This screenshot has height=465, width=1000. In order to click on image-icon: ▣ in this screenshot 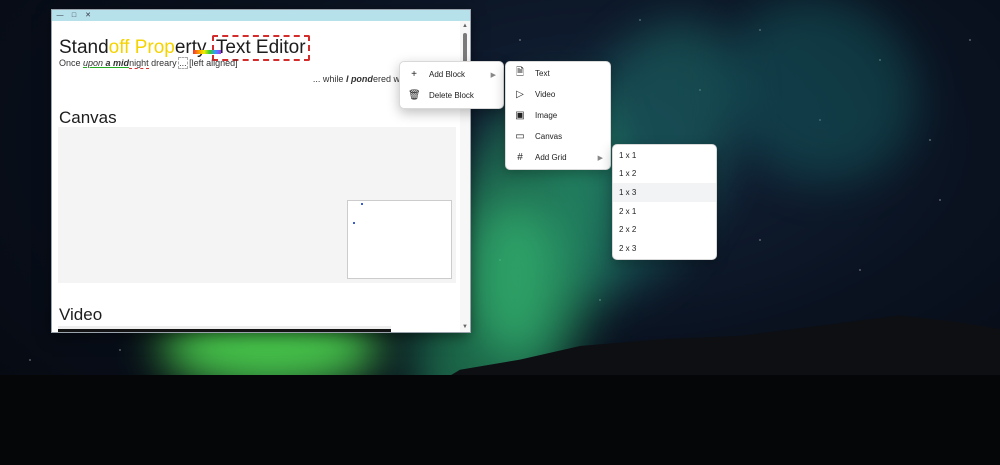, I will do `click(520, 115)`.